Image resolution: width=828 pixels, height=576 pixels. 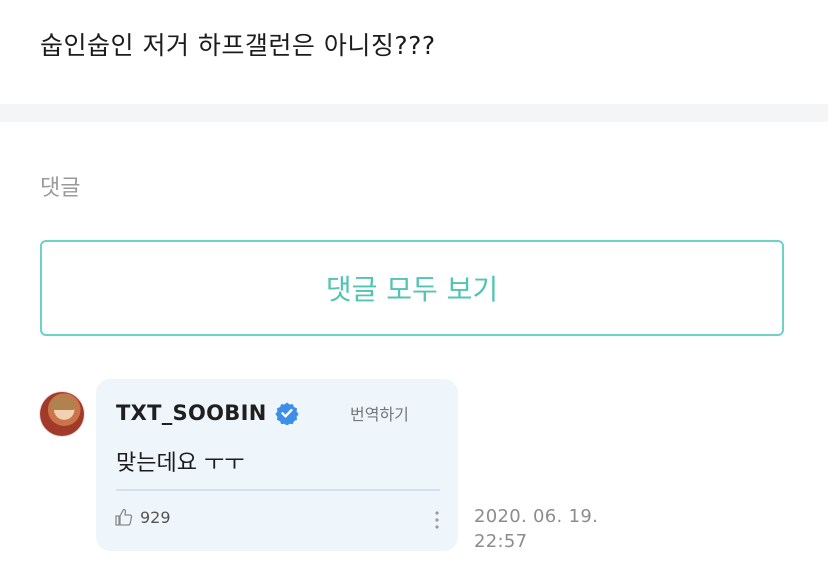 I want to click on thumbs-up-icon, so click(x=124, y=517).